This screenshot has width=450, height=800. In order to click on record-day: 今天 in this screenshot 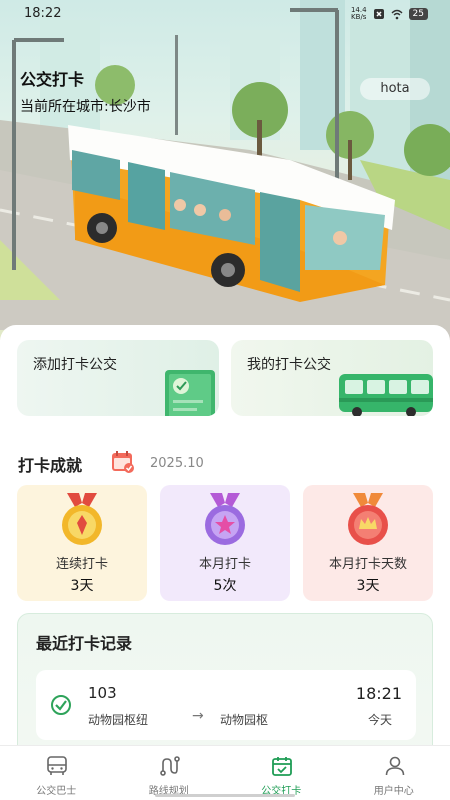, I will do `click(379, 720)`.